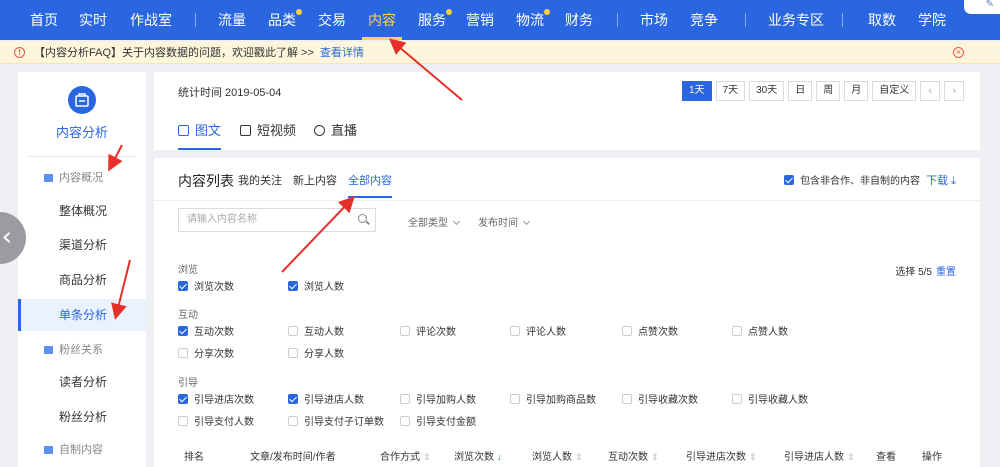 The image size is (1000, 467). I want to click on metric-option: 浏览人数, so click(316, 285).